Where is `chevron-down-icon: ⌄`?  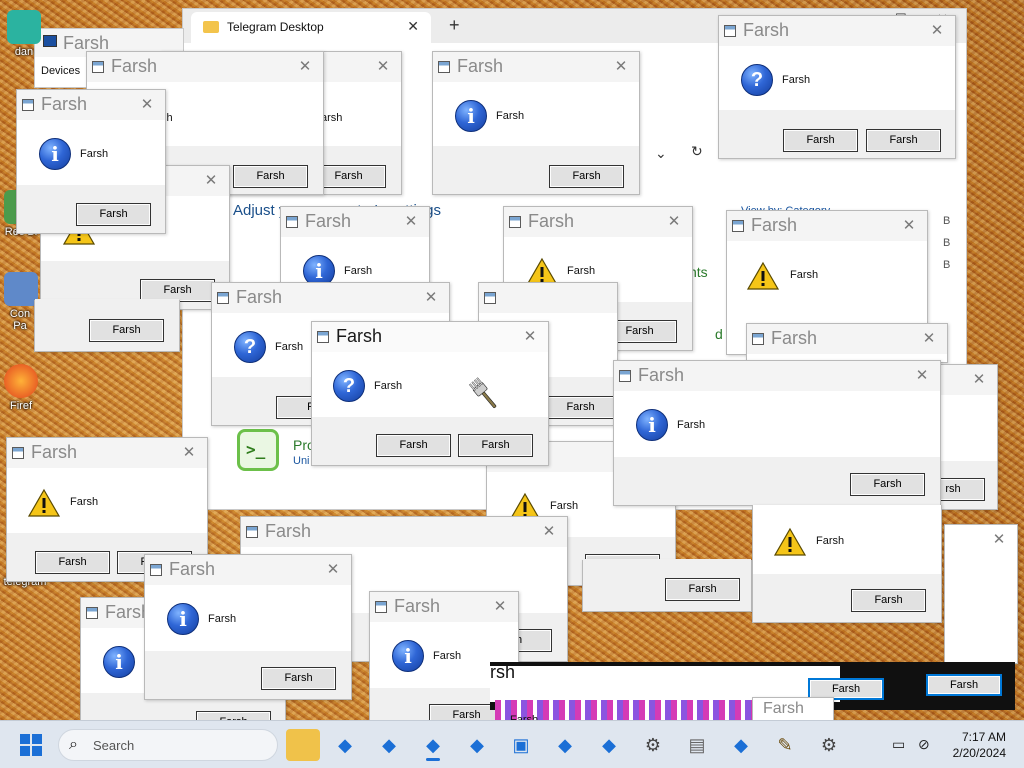 chevron-down-icon: ⌄ is located at coordinates (661, 153).